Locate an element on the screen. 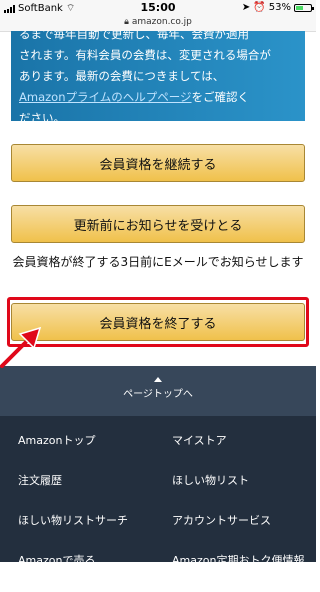  footer-link: ほしい物リスト is located at coordinates (231, 492).